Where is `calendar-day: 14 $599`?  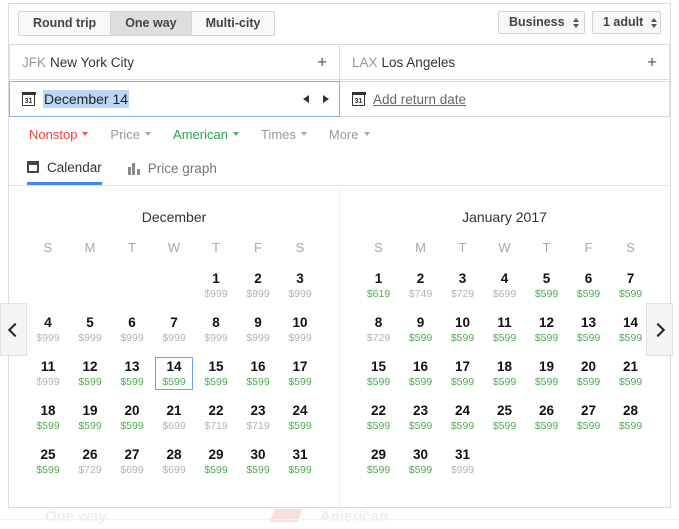
calendar-day: 14 $599 is located at coordinates (631, 329).